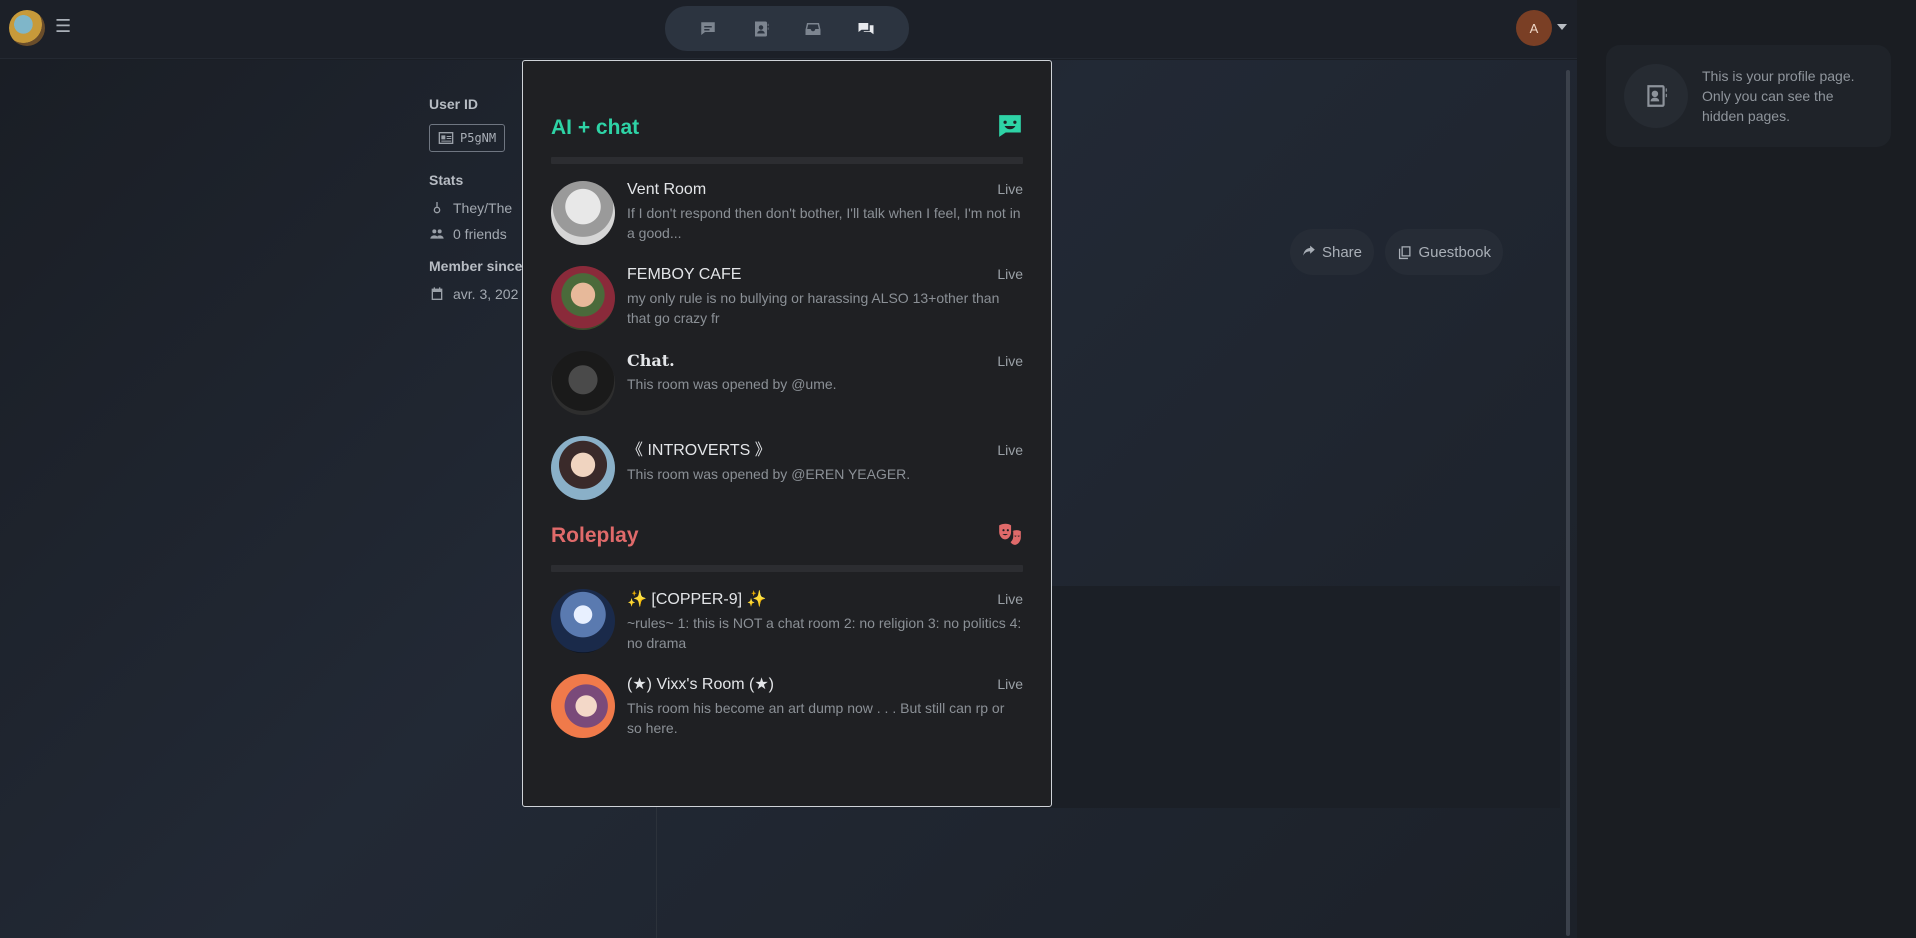 The image size is (1916, 938). Describe the element at coordinates (651, 360) in the screenshot. I see `room-name: Chat.` at that location.